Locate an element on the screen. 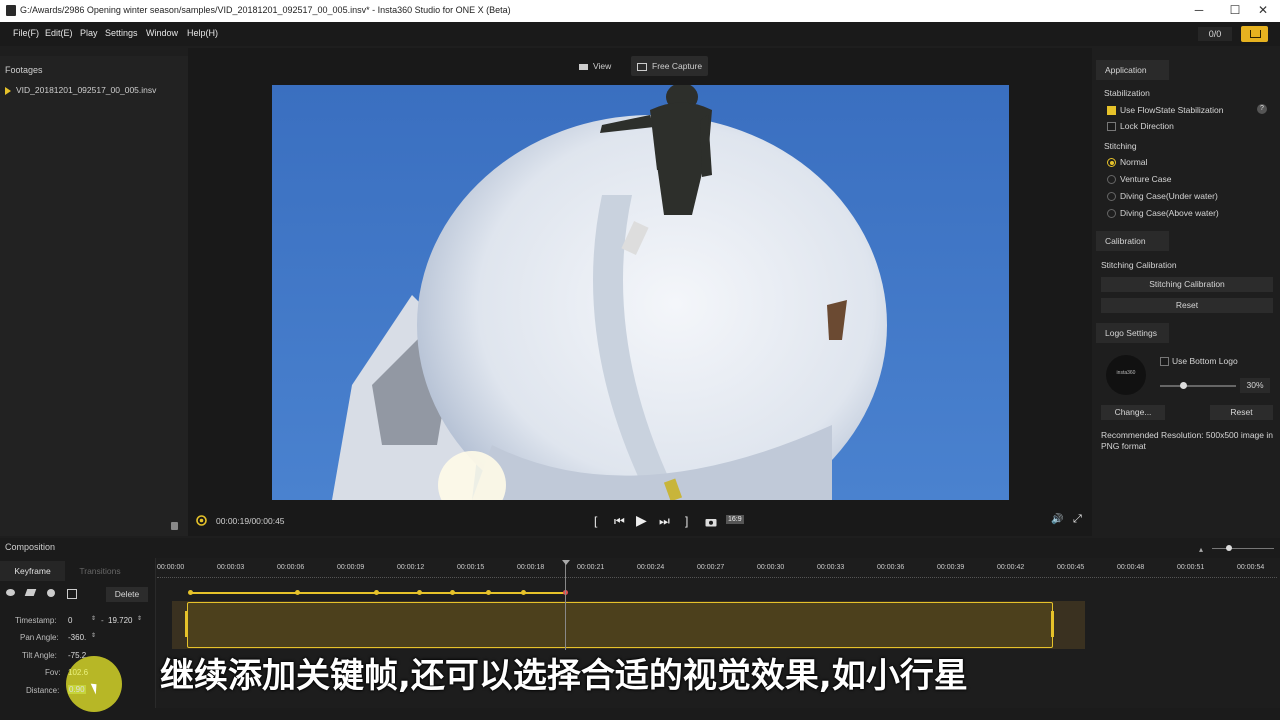  ruler-tick-label: 00:00:15 is located at coordinates (471, 567).